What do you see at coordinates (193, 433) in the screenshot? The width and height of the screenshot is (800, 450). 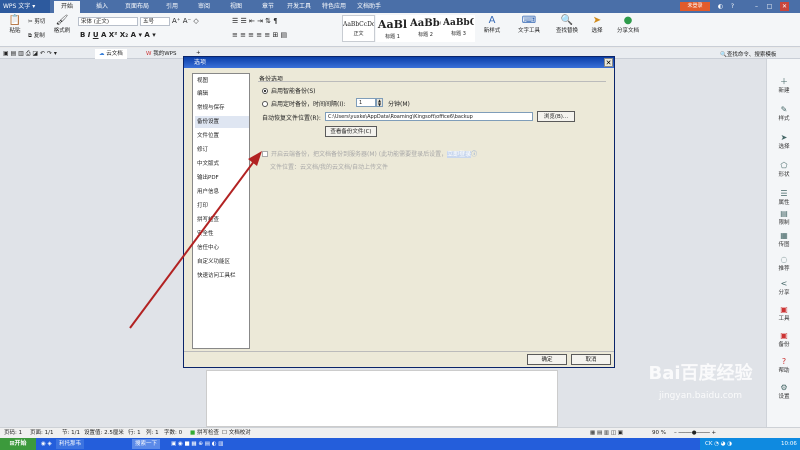 I see `check-icon: ■` at bounding box center [193, 433].